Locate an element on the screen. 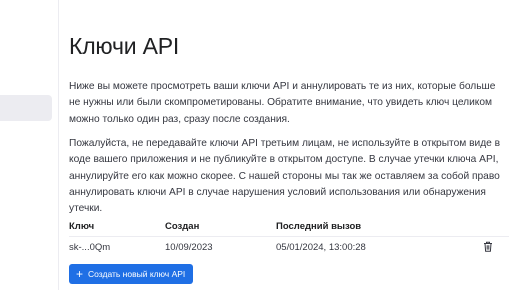 The width and height of the screenshot is (516, 290). created-cell: 10/09/2023 is located at coordinates (189, 247).